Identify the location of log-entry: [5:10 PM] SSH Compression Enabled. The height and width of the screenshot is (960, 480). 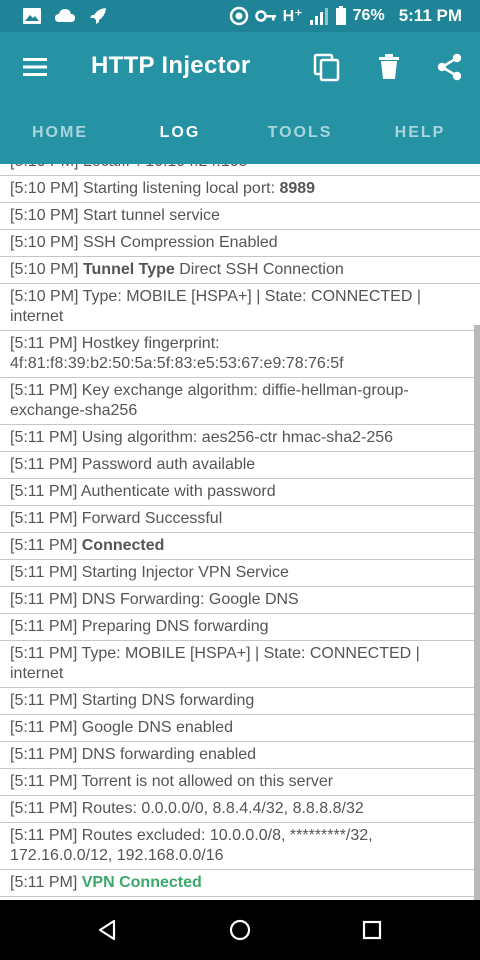
(240, 243).